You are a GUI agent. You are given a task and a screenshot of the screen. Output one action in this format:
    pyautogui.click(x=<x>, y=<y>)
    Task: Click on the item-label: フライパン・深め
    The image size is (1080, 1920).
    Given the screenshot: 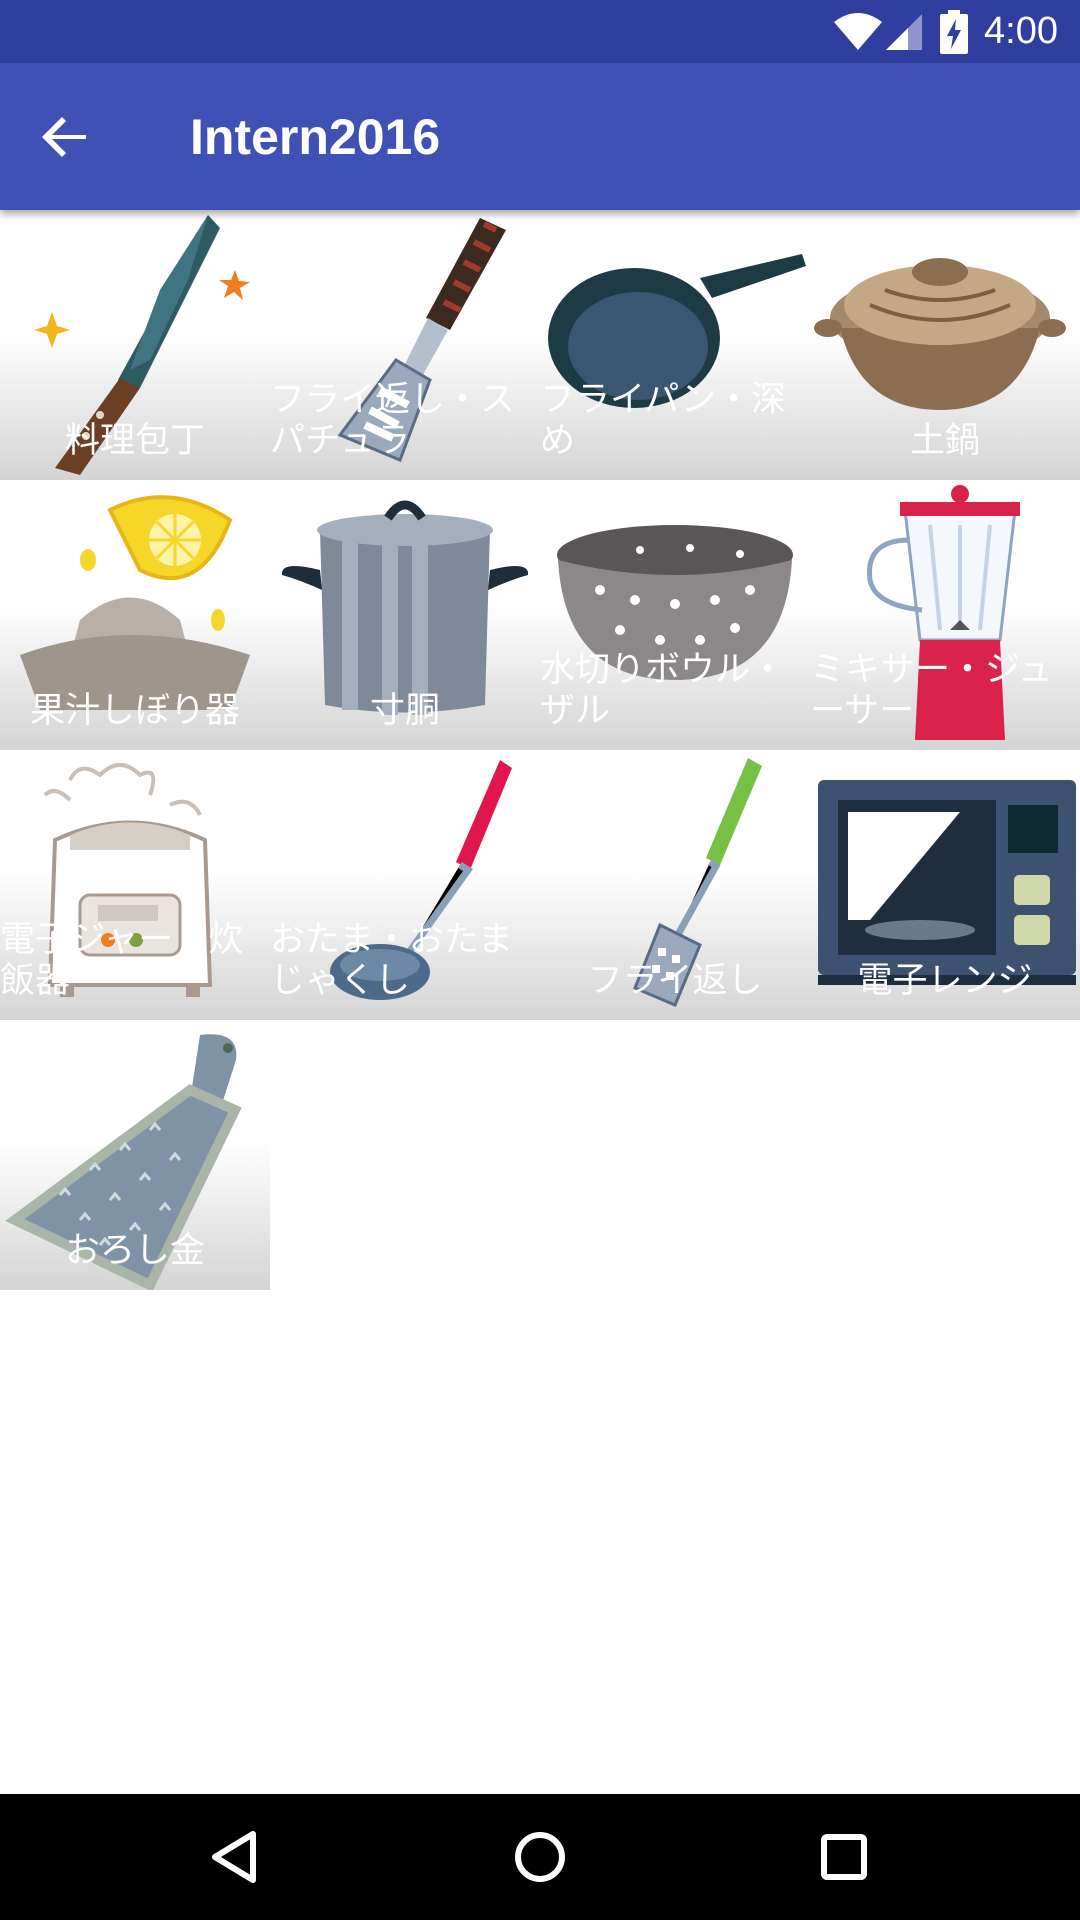 What is the action you would take?
    pyautogui.click(x=663, y=420)
    